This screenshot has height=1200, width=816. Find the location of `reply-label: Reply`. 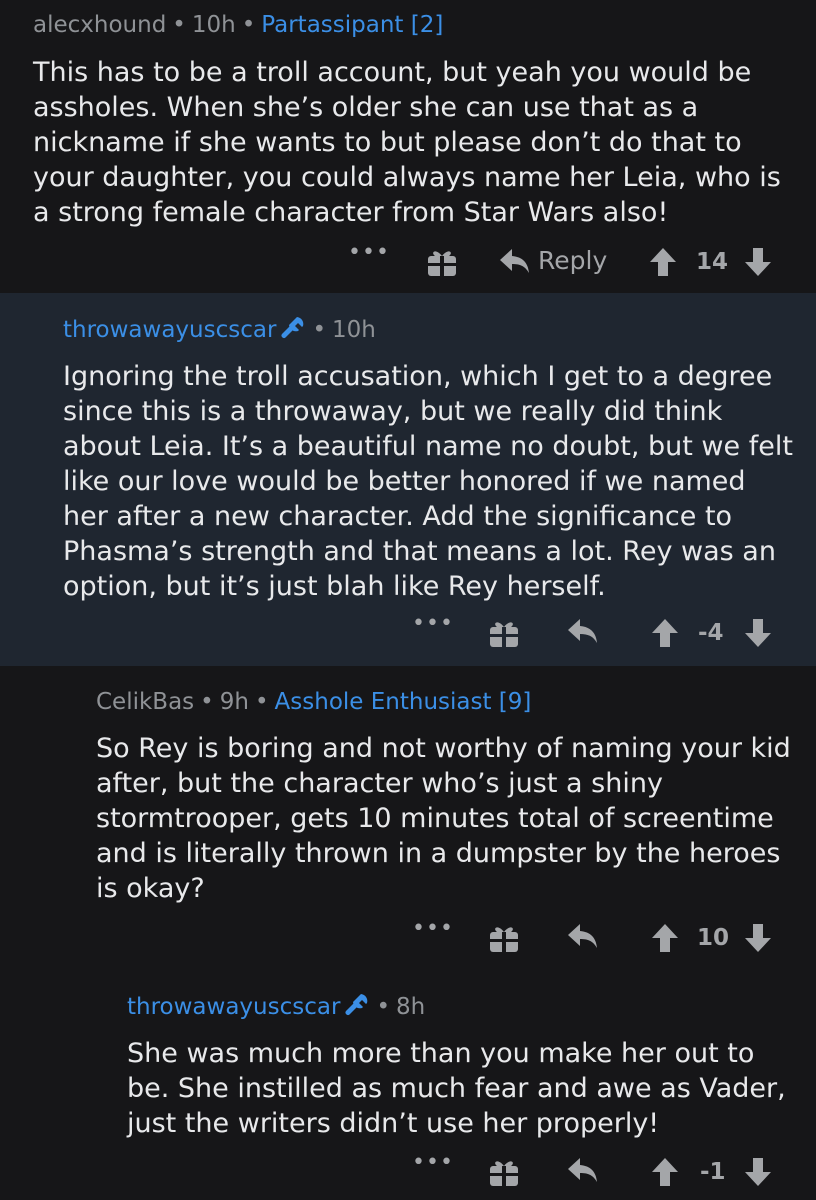

reply-label: Reply is located at coordinates (573, 260).